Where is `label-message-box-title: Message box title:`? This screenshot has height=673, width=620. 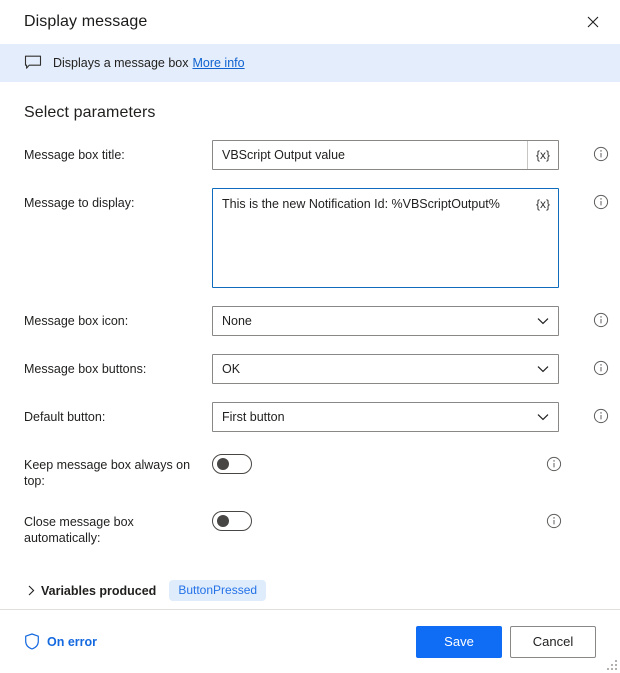
label-message-box-title: Message box title: is located at coordinates (74, 155).